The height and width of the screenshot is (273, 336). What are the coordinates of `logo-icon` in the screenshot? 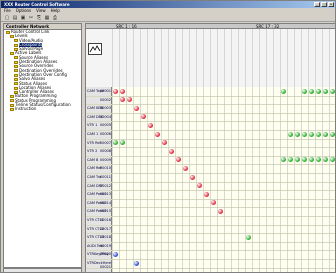 It's located at (95, 49).